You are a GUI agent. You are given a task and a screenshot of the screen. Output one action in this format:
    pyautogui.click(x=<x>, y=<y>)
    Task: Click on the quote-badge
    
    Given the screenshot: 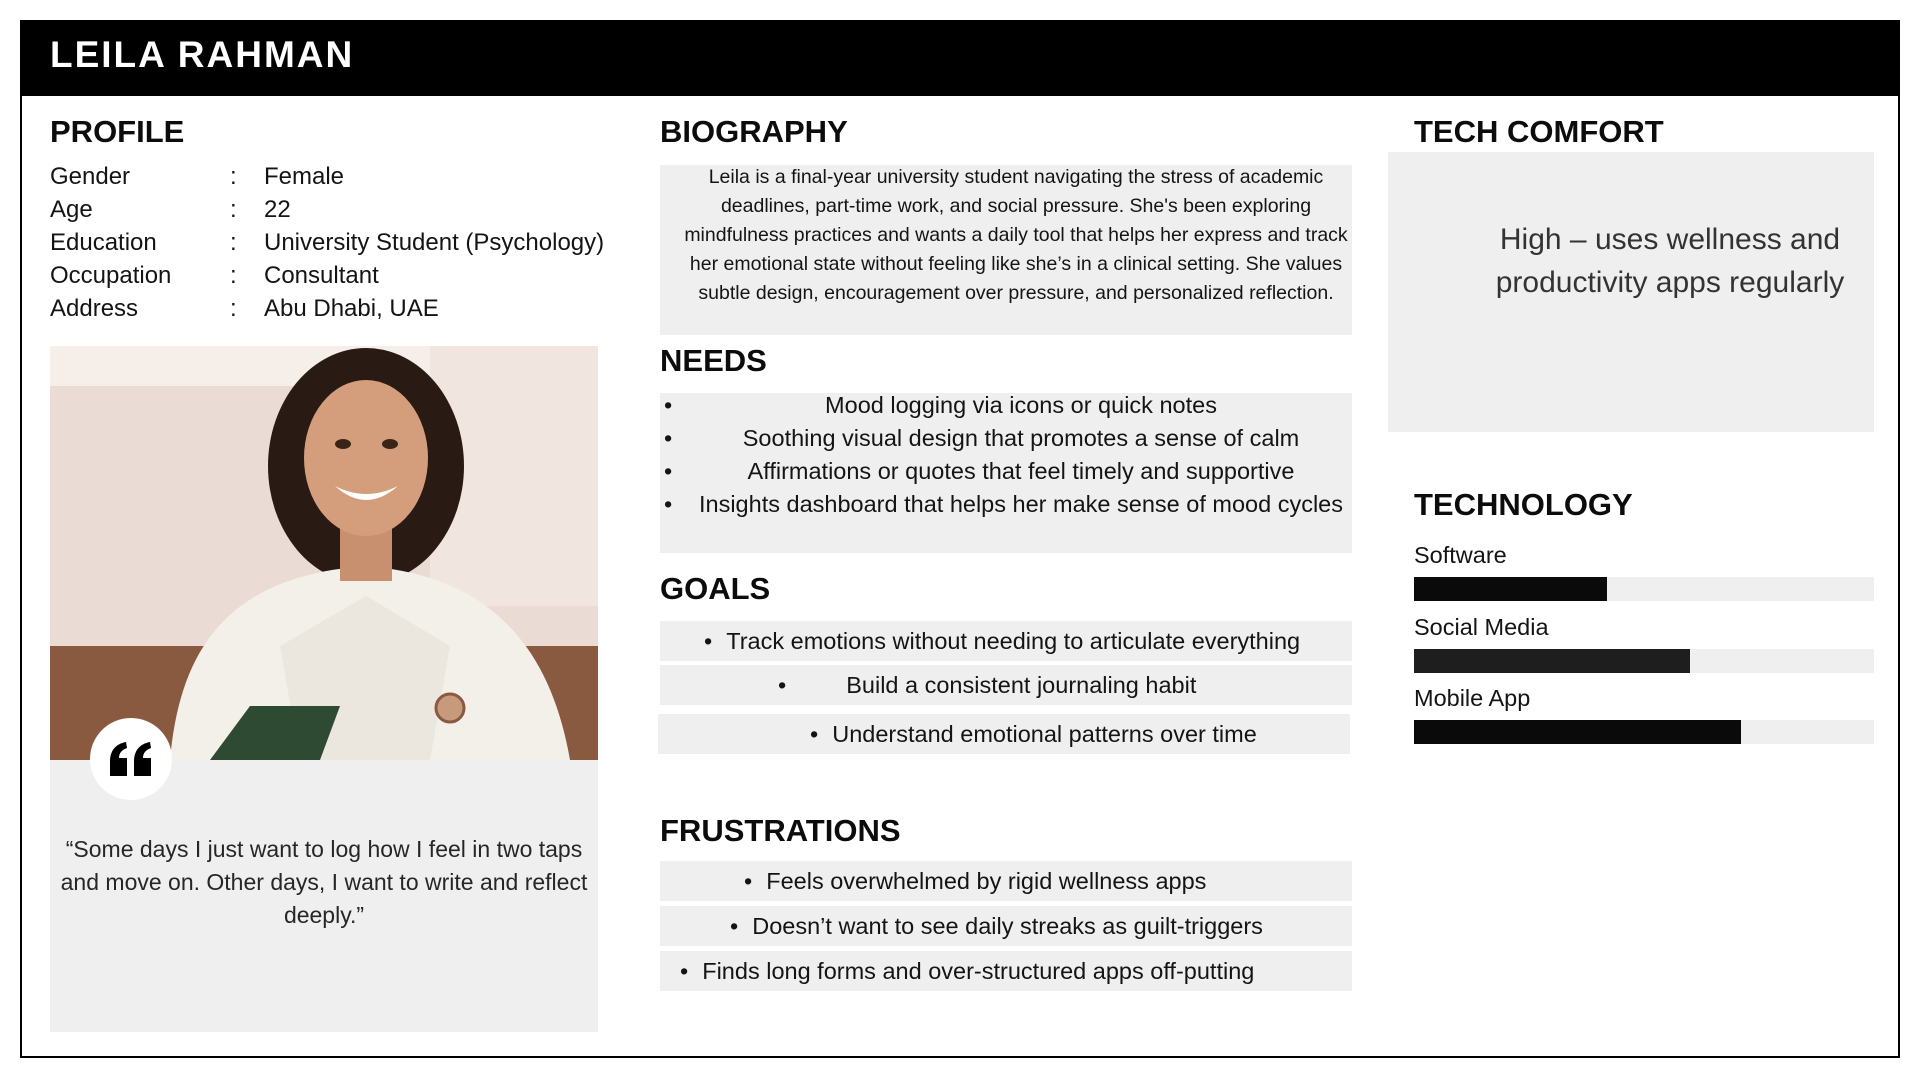 What is the action you would take?
    pyautogui.click(x=131, y=759)
    